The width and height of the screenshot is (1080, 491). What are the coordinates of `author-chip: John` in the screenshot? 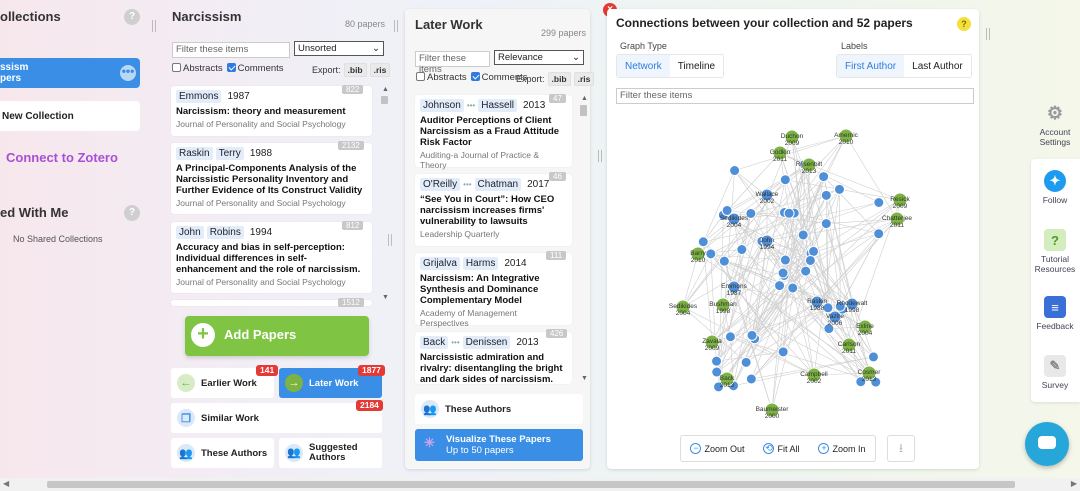 It's located at (190, 232).